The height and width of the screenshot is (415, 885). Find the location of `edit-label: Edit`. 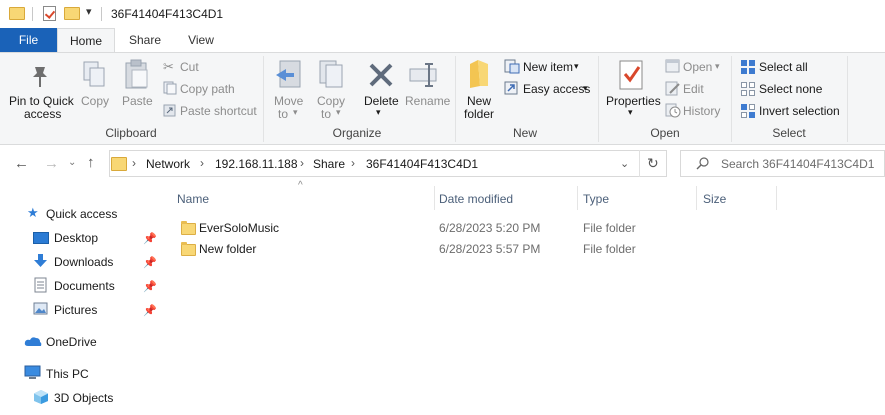

edit-label: Edit is located at coordinates (693, 89).